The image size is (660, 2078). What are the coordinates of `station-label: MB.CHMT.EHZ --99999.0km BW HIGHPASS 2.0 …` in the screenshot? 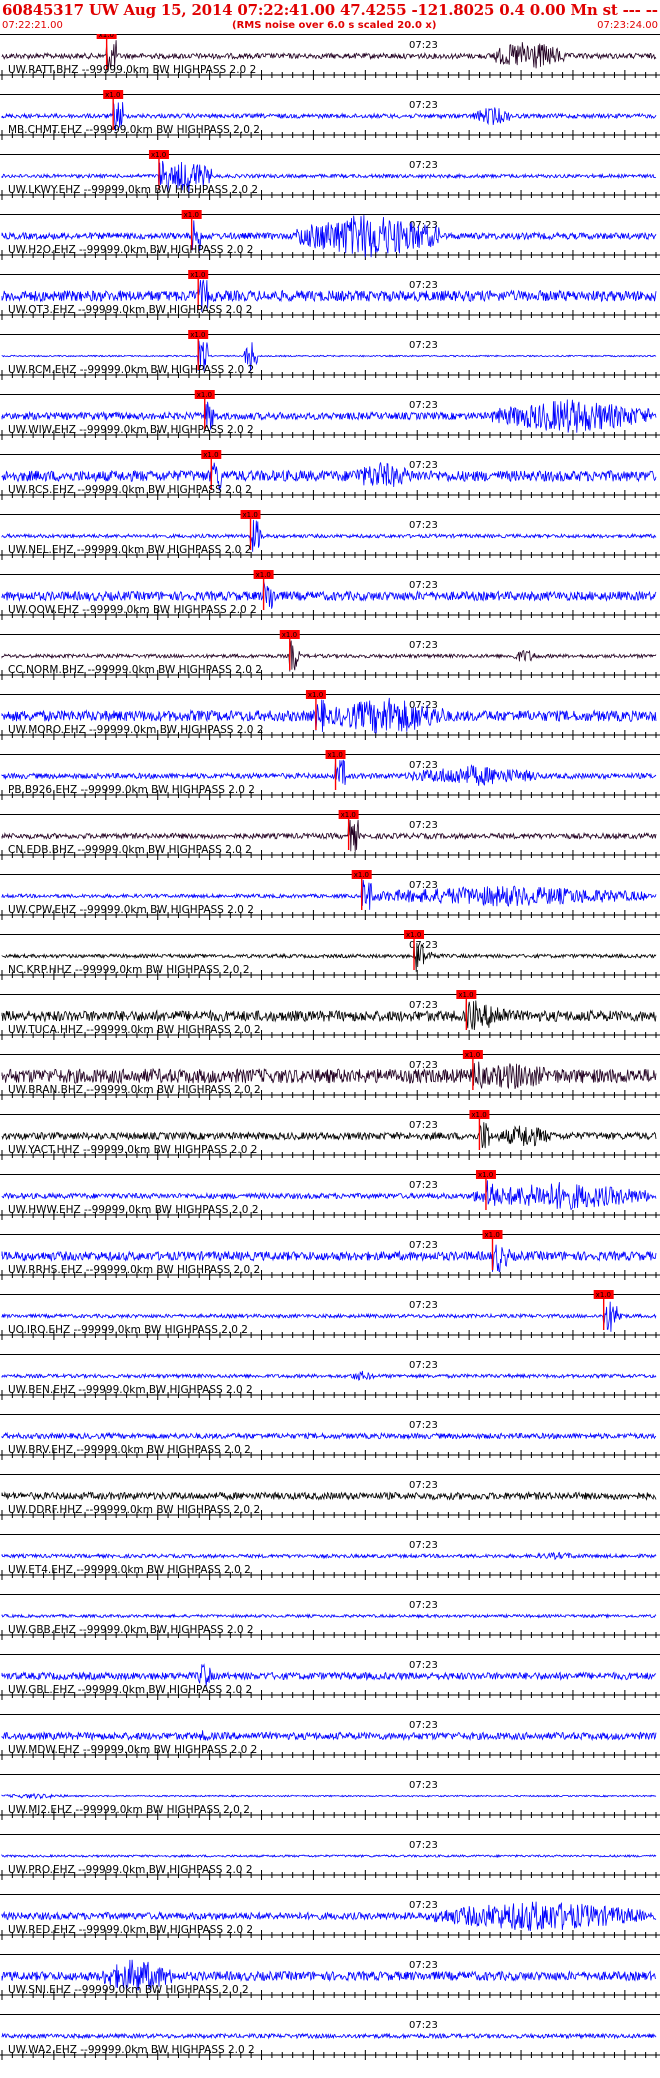 It's located at (134, 130).